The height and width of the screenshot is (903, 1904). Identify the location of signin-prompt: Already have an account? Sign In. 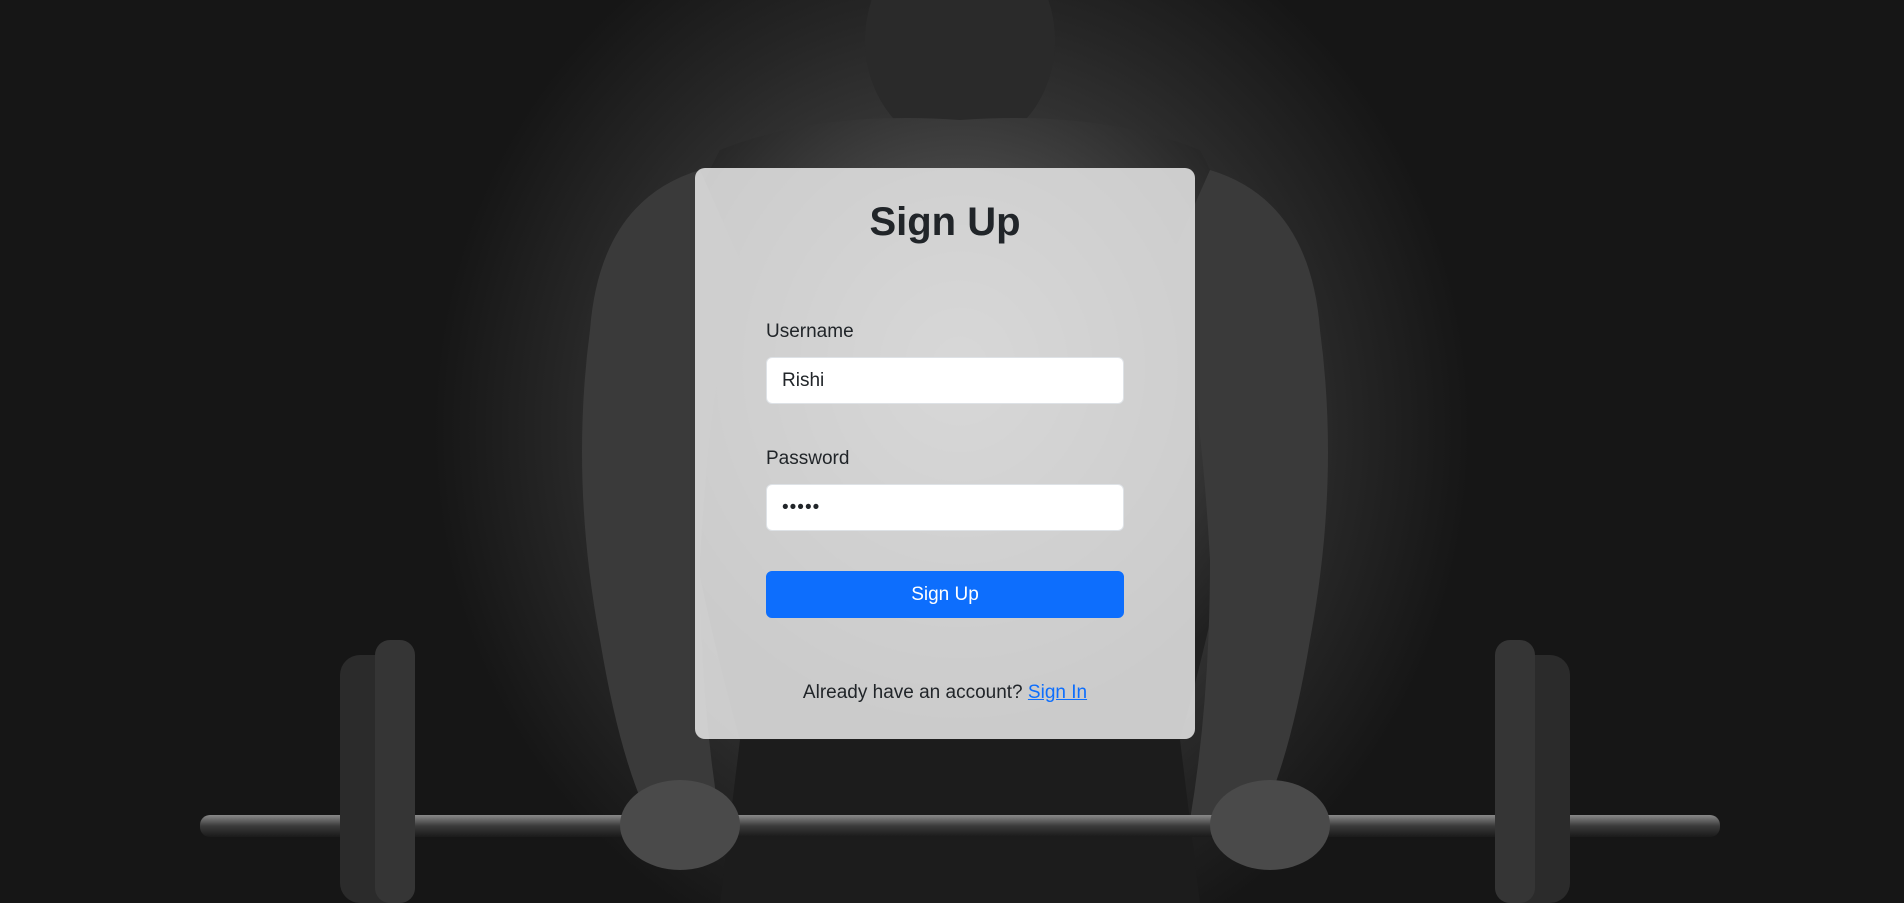
(945, 693).